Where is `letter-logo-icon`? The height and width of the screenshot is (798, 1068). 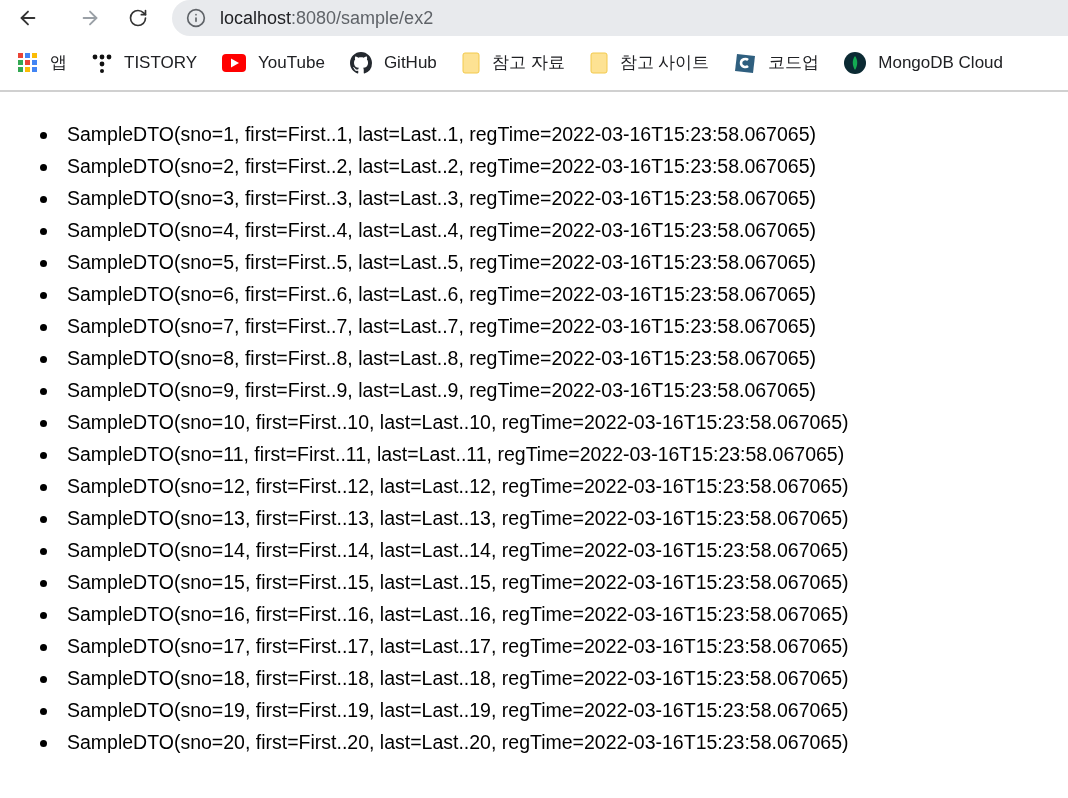
letter-logo-icon is located at coordinates (745, 63).